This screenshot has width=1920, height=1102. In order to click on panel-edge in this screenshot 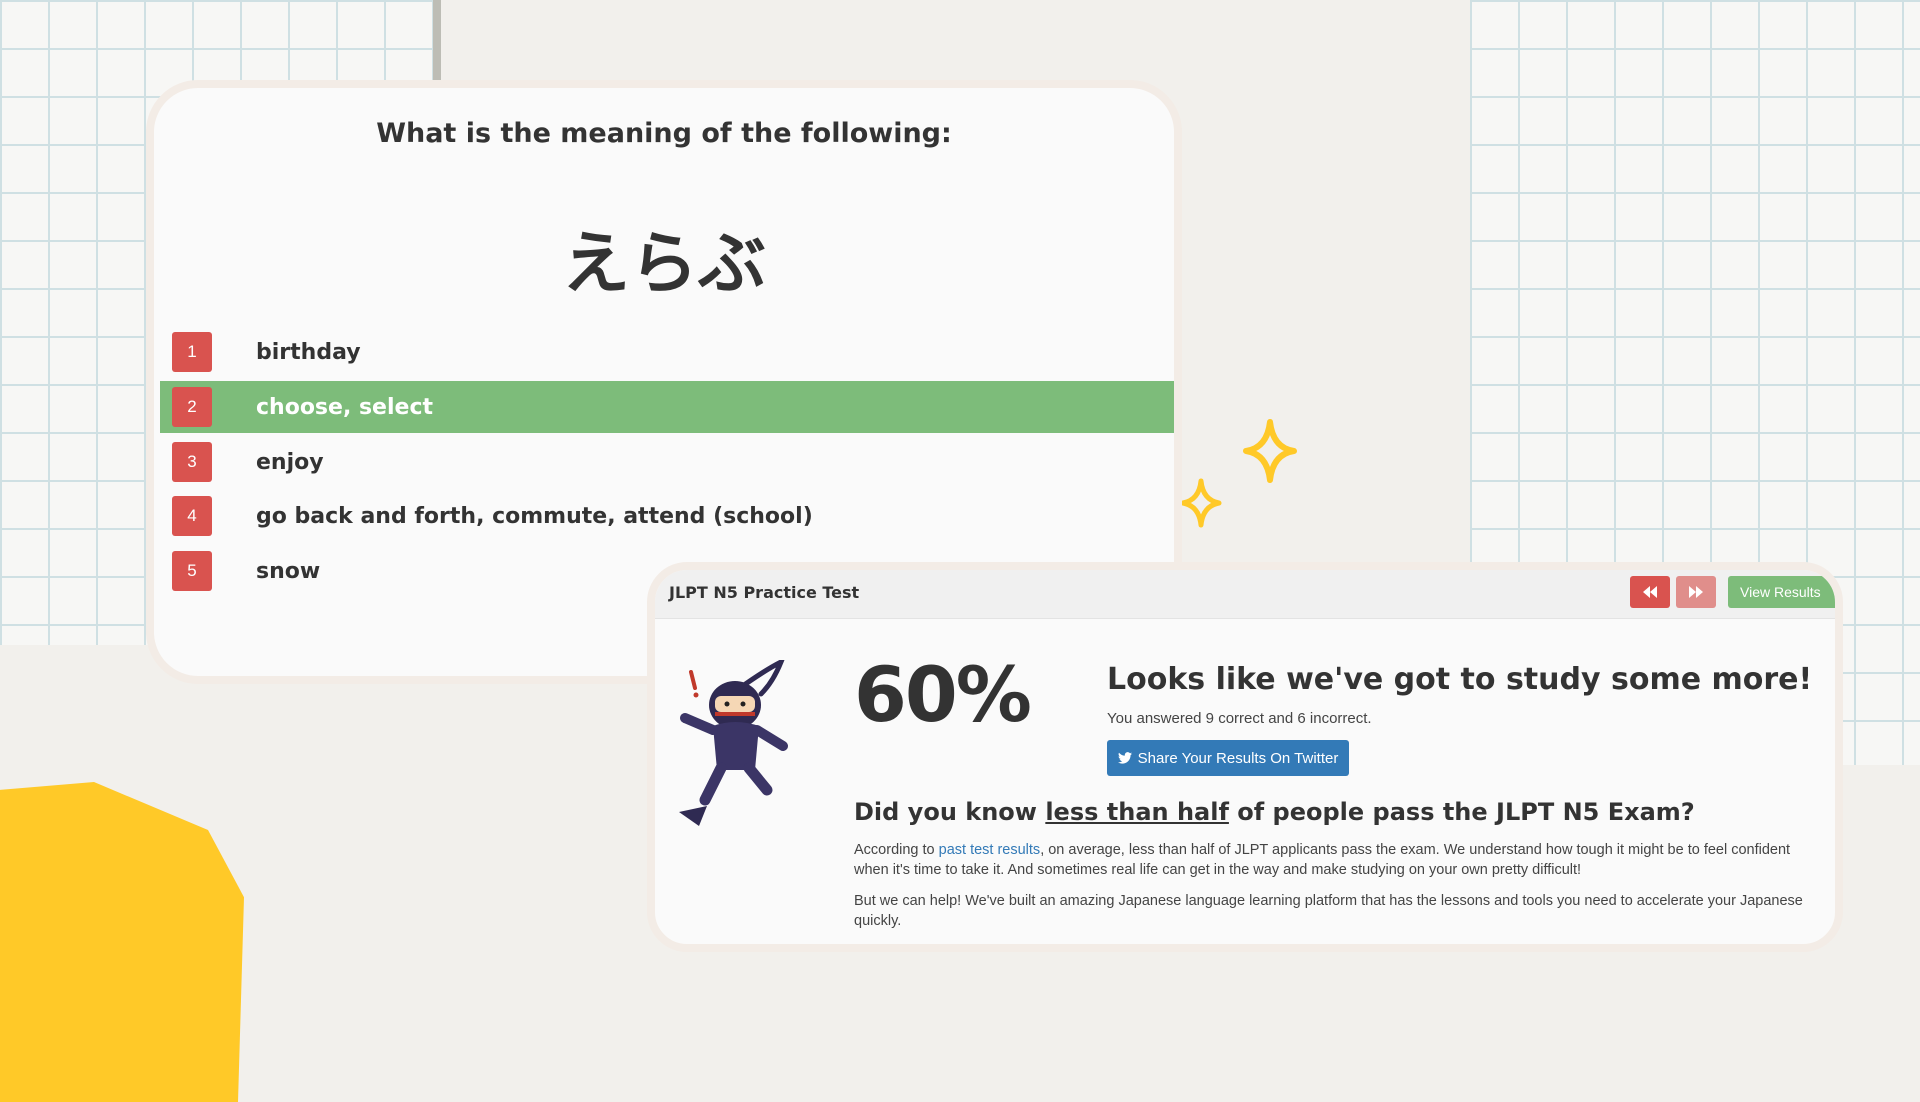, I will do `click(437, 40)`.